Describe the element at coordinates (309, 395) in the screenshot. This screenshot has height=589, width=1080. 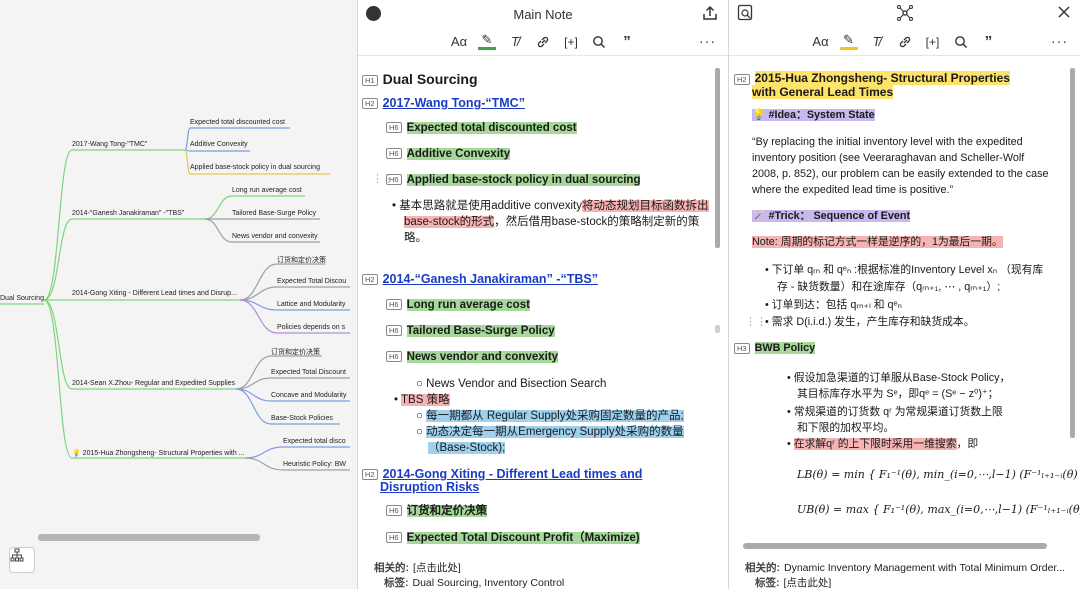
I see `mindmap-leaf: Concave and Modularity` at that location.